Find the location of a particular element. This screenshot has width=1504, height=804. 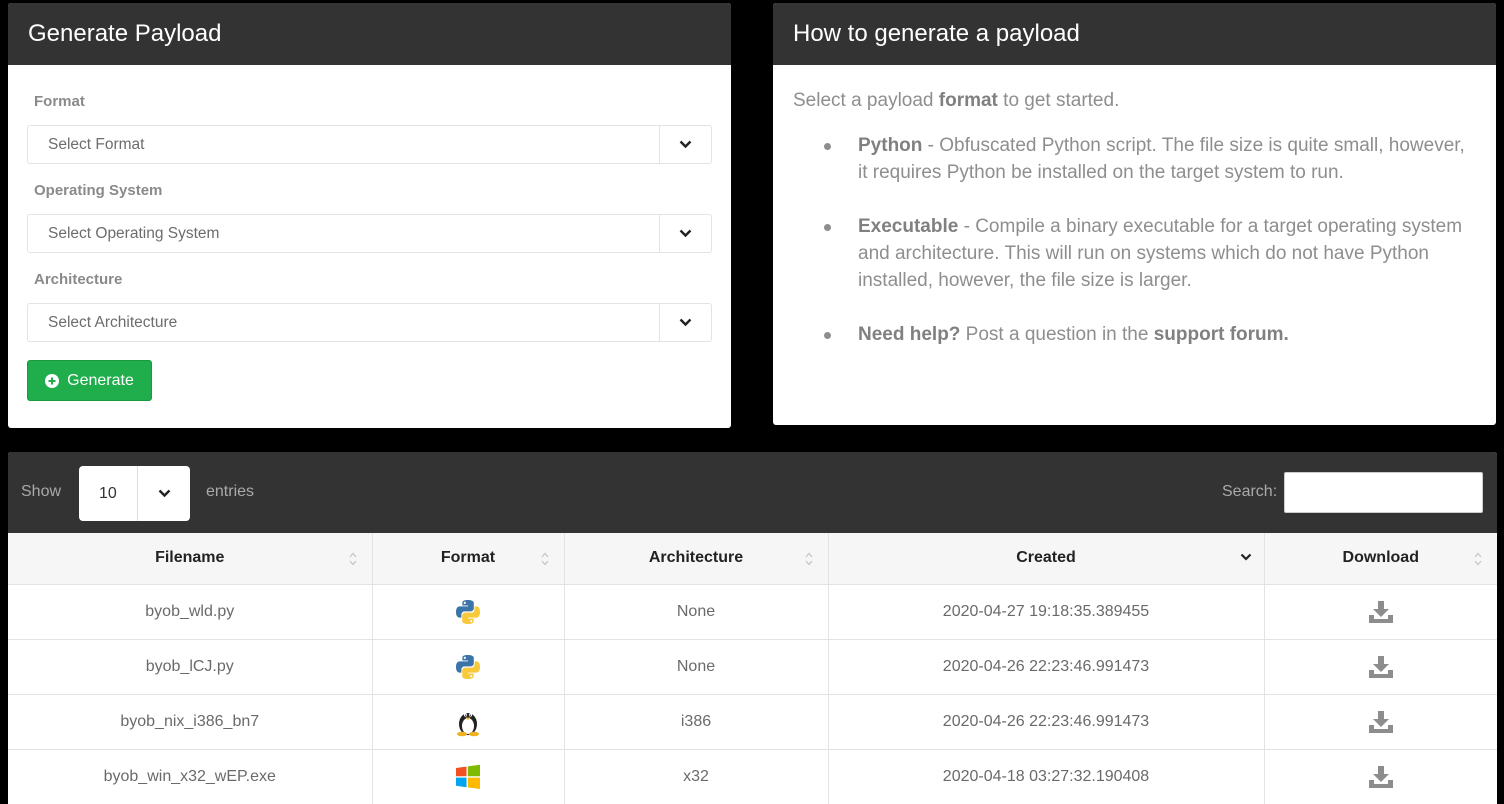

how-to-intro: Select a payload format to get started. is located at coordinates (956, 100).